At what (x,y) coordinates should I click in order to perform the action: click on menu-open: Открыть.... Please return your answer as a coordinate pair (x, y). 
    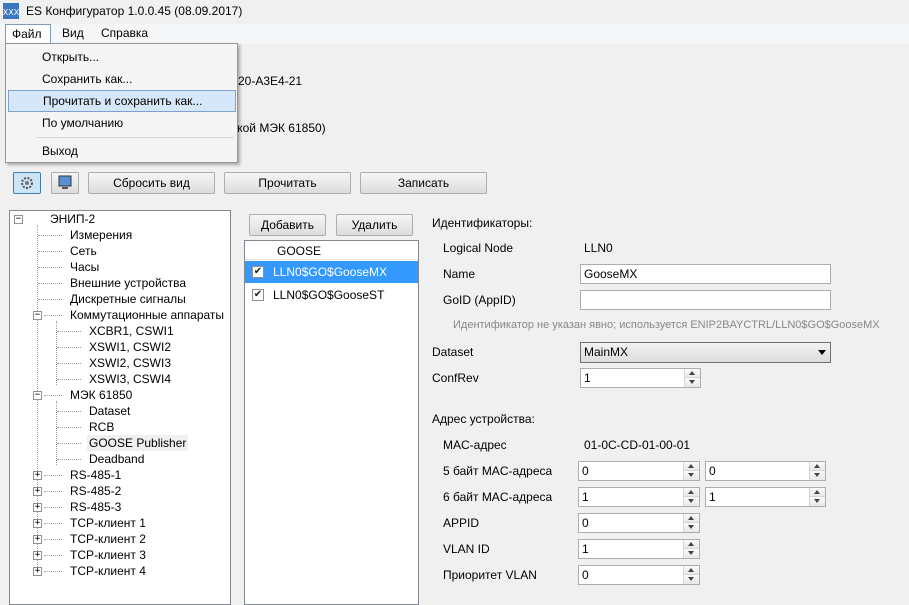
    Looking at the image, I should click on (122, 57).